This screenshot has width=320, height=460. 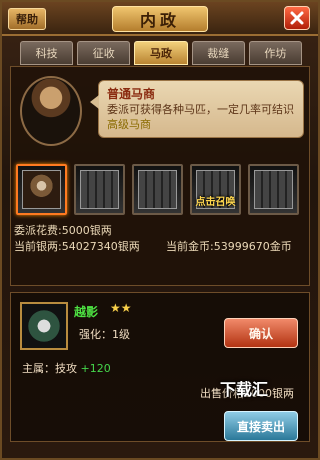 I want to click on watermark: 下载汇, so click(x=244, y=389).